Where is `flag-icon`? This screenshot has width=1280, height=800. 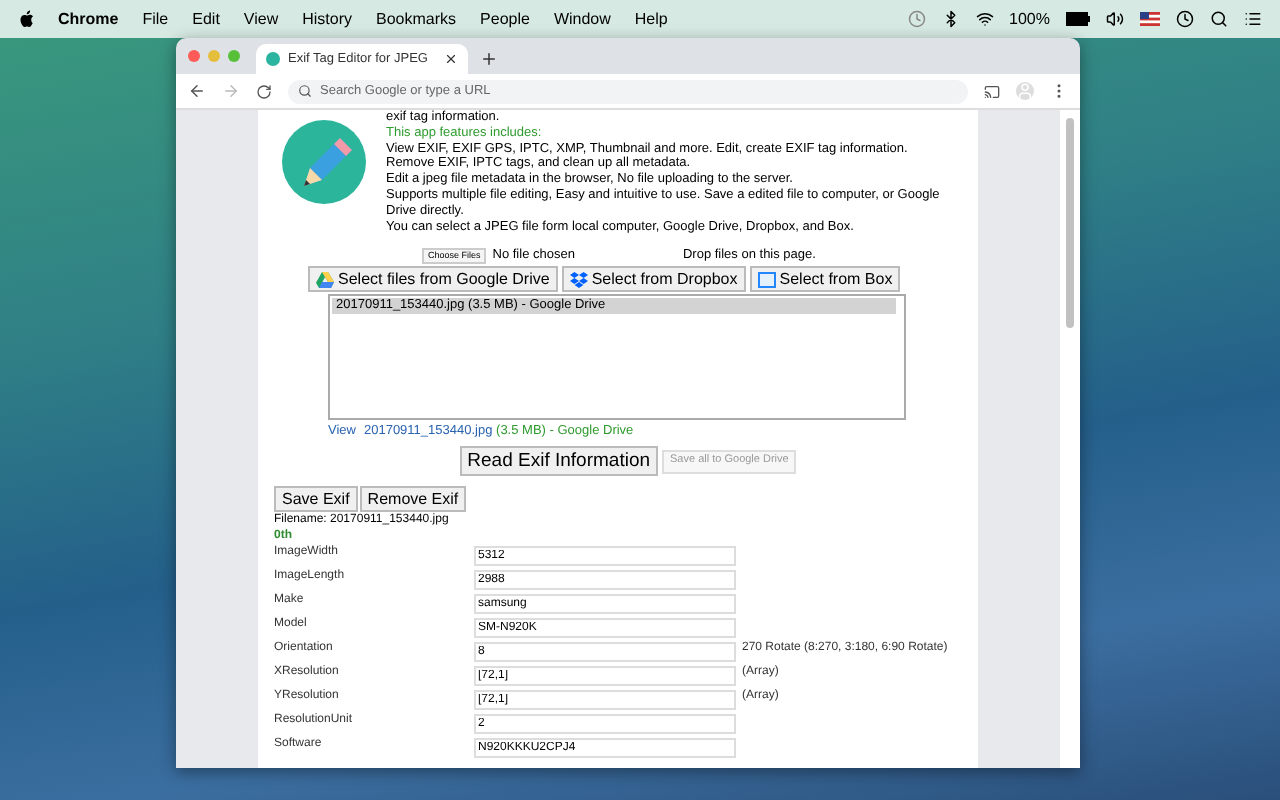 flag-icon is located at coordinates (1150, 19).